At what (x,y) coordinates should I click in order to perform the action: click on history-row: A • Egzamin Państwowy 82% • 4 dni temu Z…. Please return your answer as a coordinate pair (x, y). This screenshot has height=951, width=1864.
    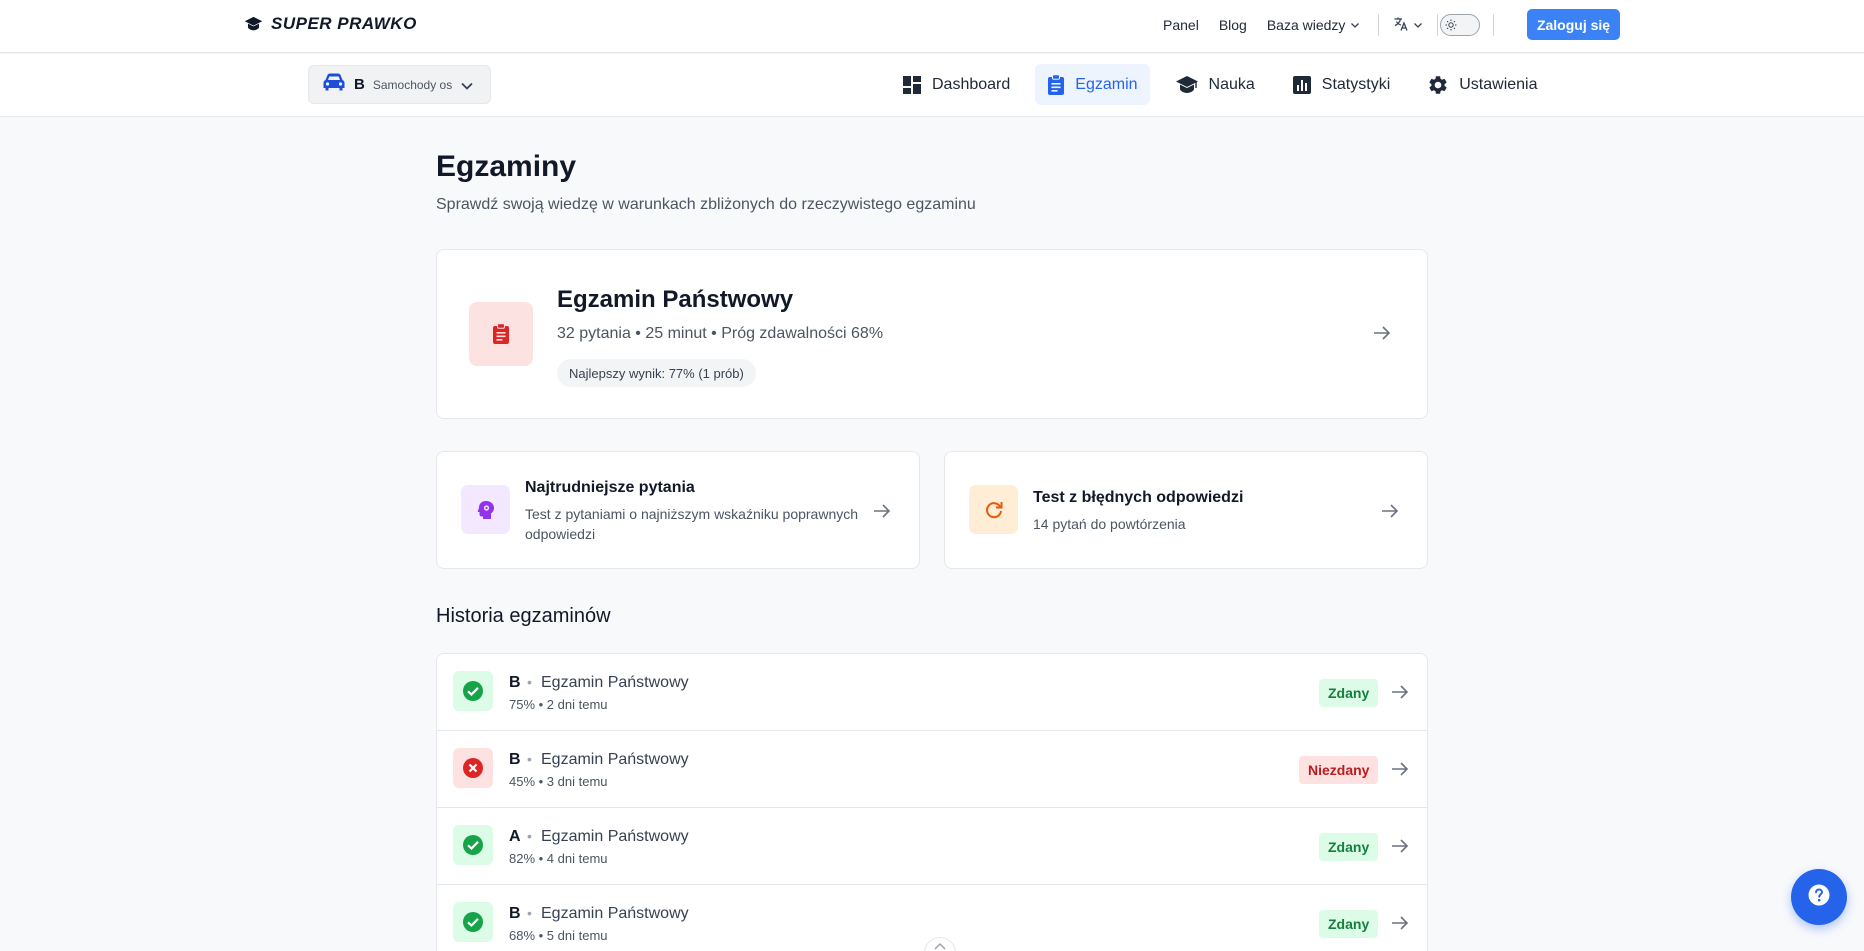
    Looking at the image, I should click on (932, 846).